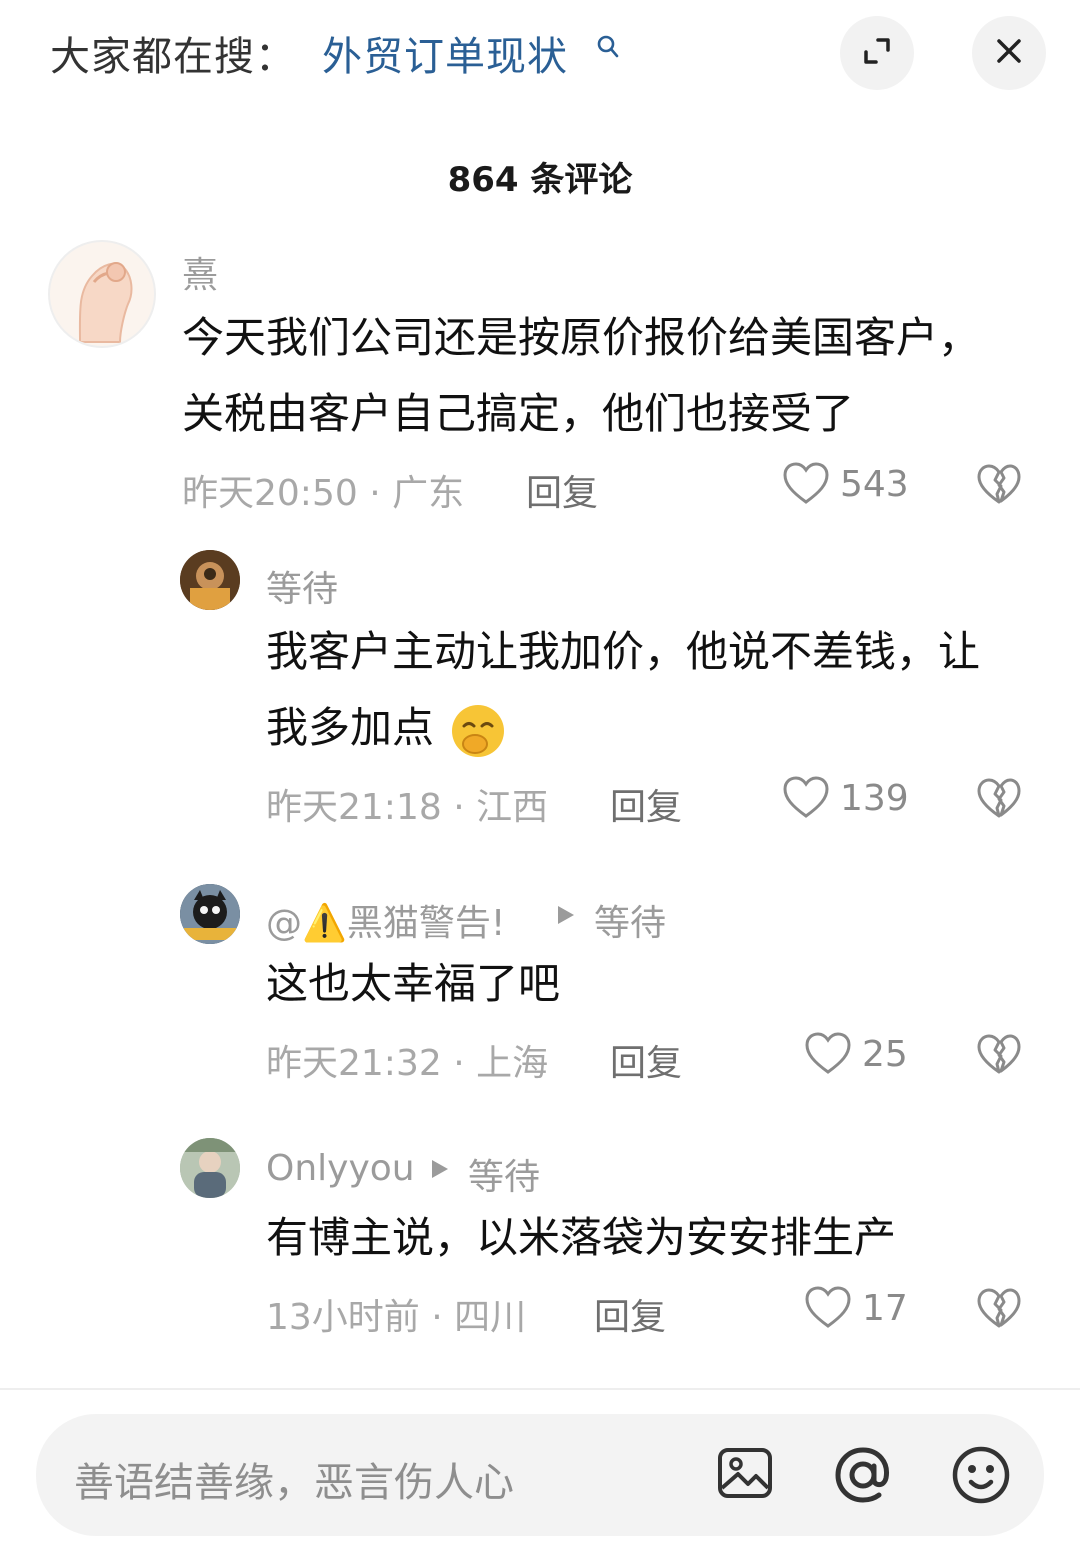  What do you see at coordinates (540, 1389) in the screenshot?
I see `divider` at bounding box center [540, 1389].